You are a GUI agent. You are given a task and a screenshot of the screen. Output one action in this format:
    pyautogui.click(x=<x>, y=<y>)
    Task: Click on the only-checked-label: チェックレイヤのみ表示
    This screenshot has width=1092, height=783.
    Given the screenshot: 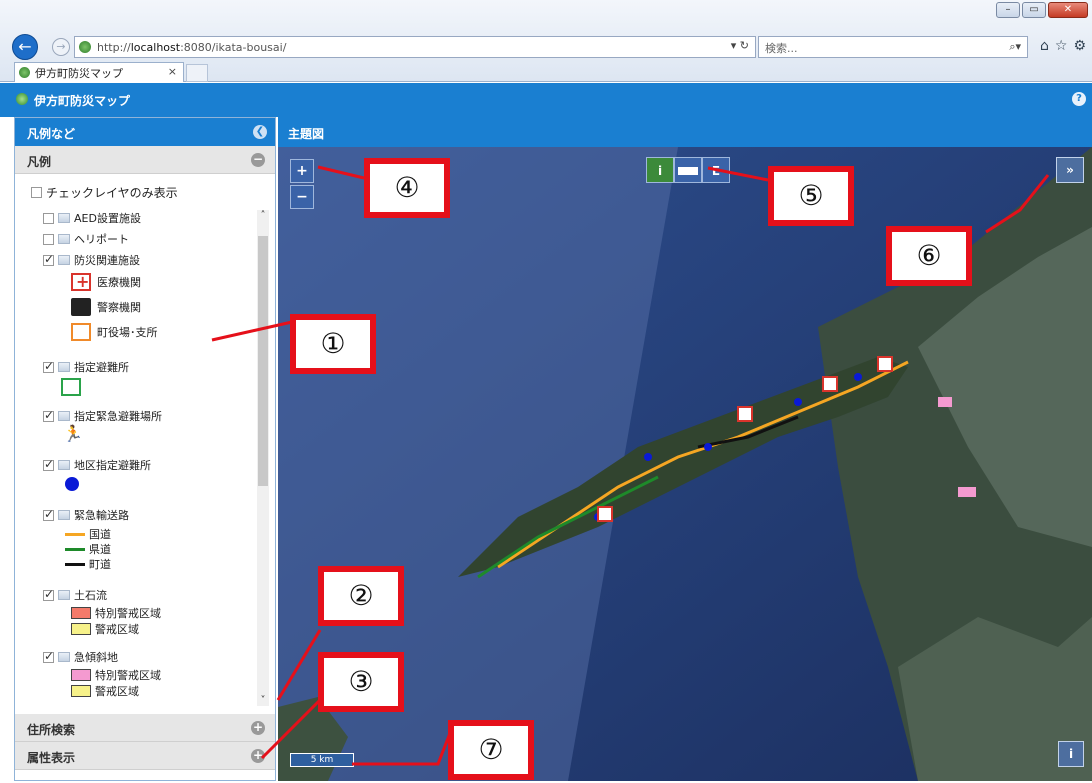 What is the action you would take?
    pyautogui.click(x=112, y=193)
    